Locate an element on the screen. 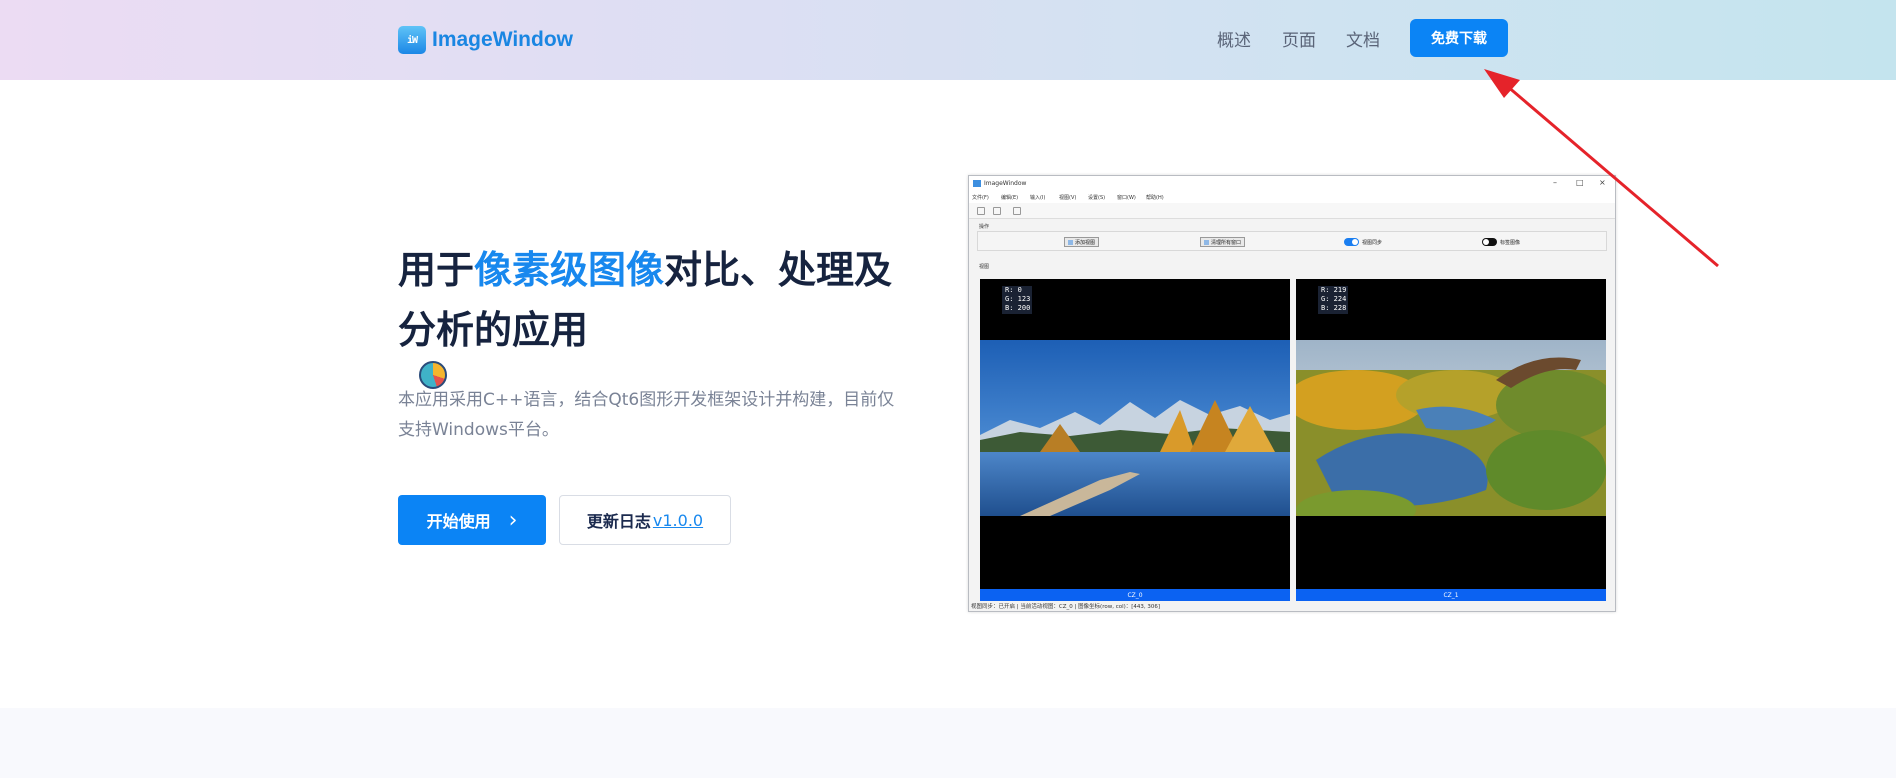  red-annotation-arrow is located at coordinates (1601, 168).